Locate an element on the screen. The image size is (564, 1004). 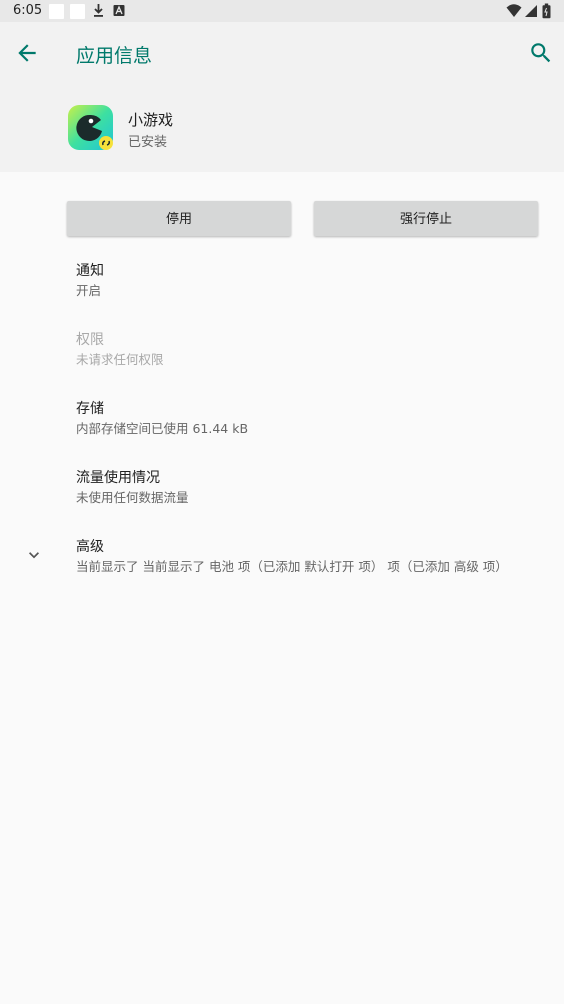
pref-title: 存储 is located at coordinates (90, 409).